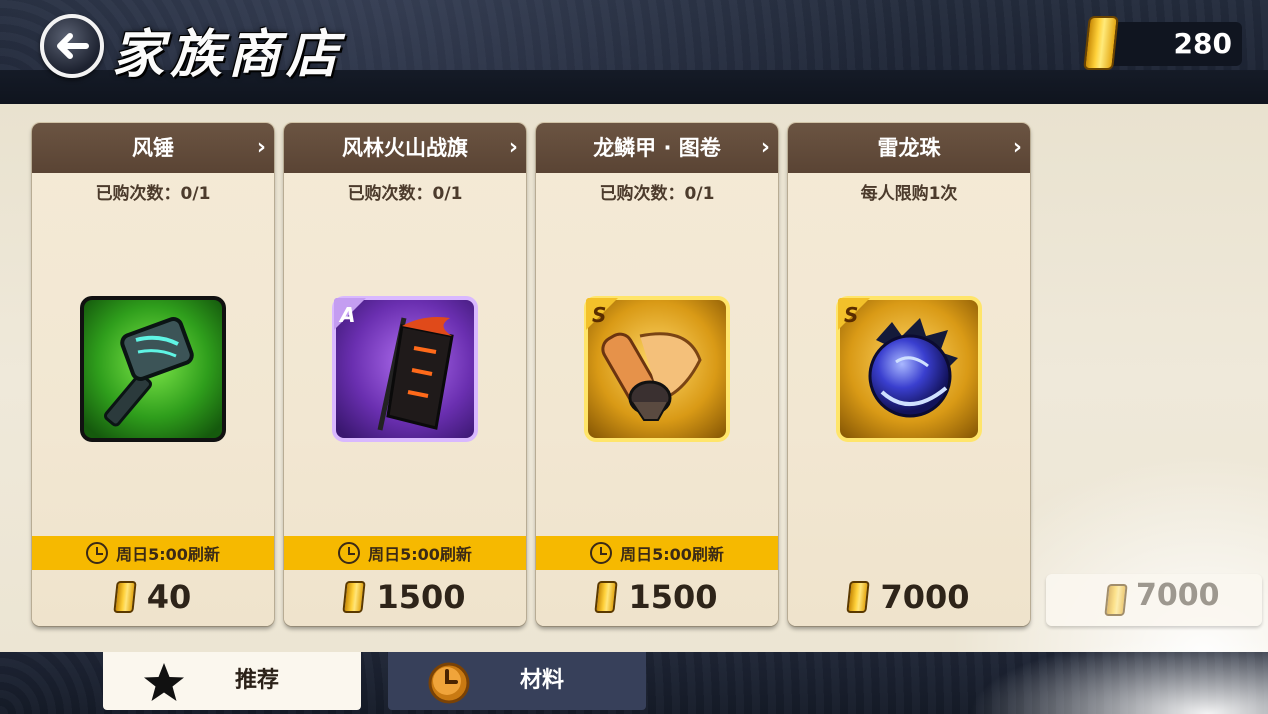 Image resolution: width=1268 pixels, height=714 pixels. I want to click on price-row: 40, so click(153, 597).